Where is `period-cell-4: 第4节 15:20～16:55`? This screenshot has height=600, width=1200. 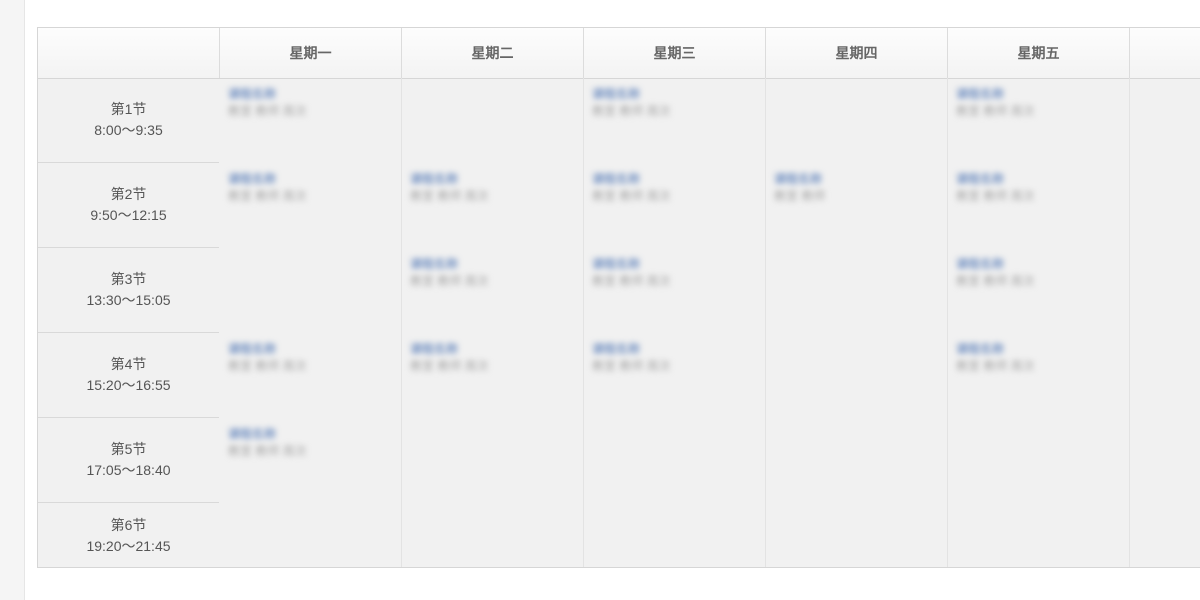
period-cell-4: 第4节 15:20～16:55 is located at coordinates (128, 375).